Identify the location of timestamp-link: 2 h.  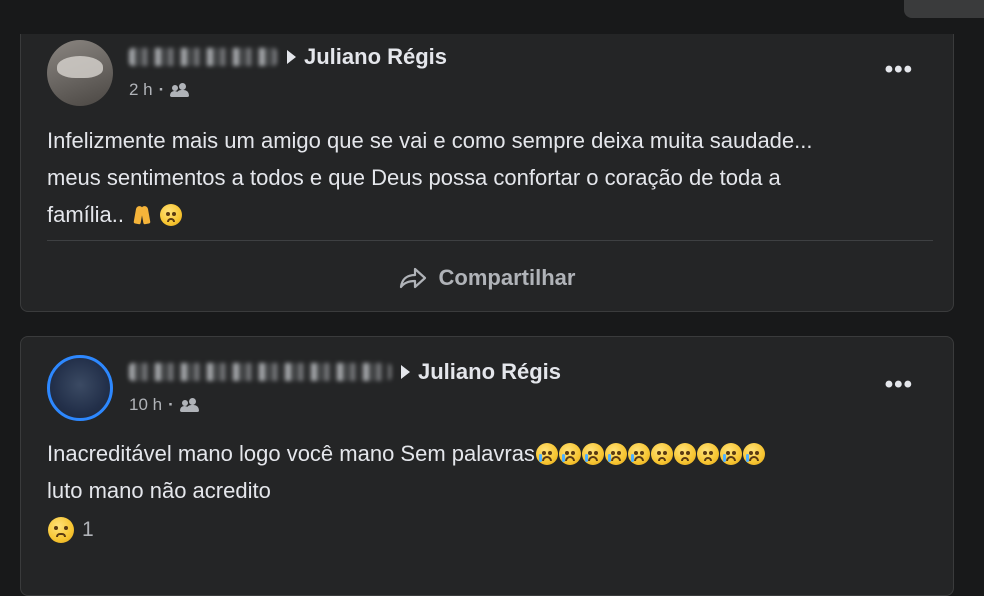
(141, 90).